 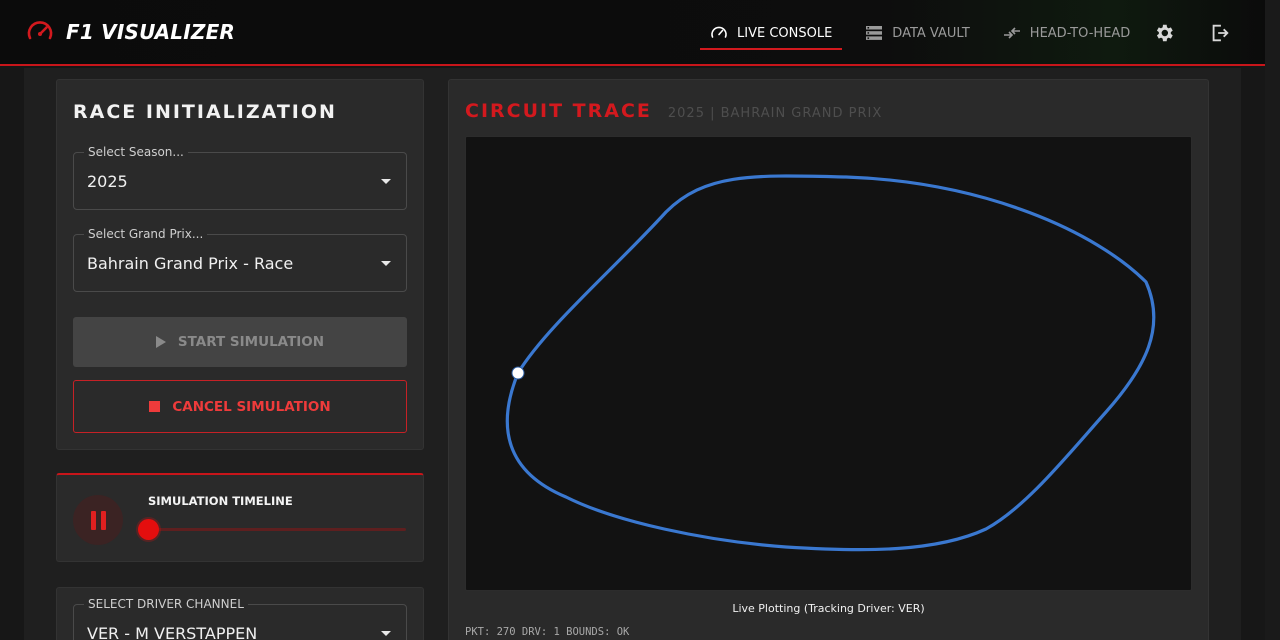 What do you see at coordinates (1164, 35) in the screenshot?
I see `gear-icon` at bounding box center [1164, 35].